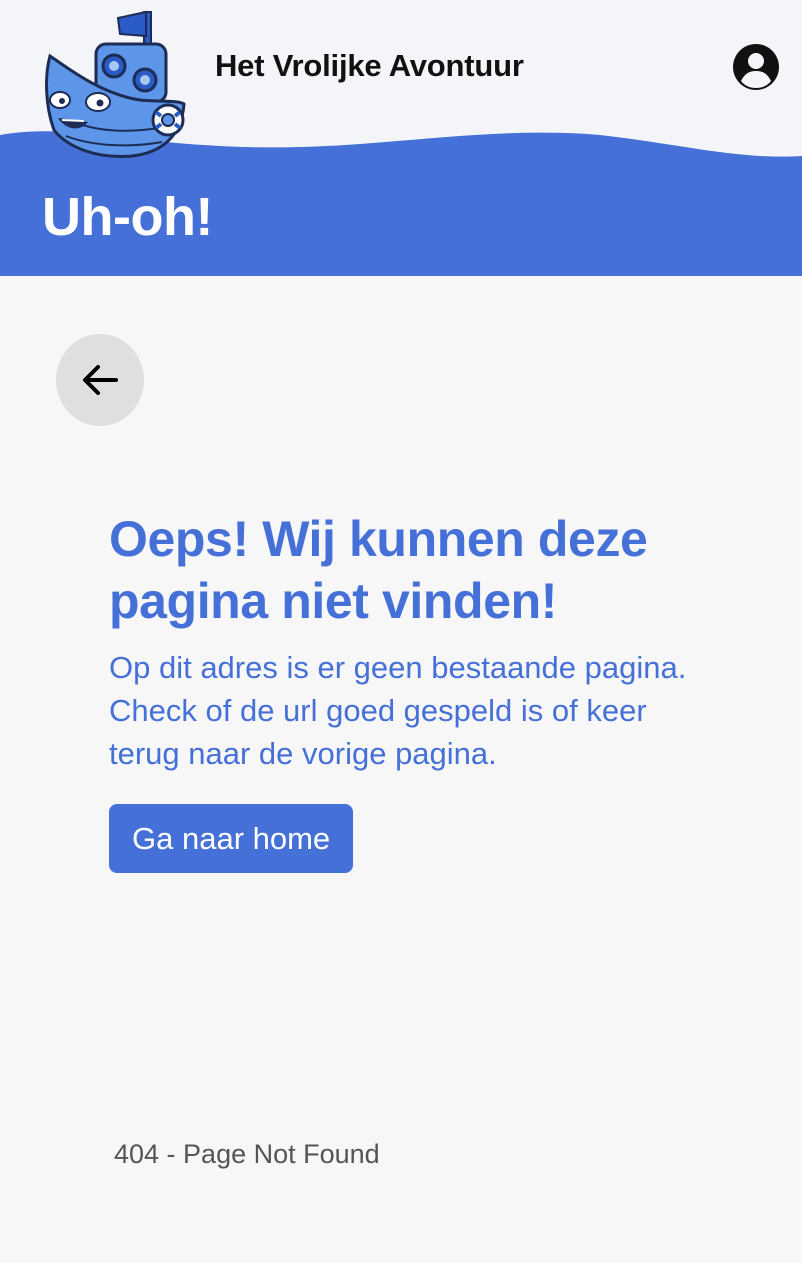  What do you see at coordinates (115, 85) in the screenshot?
I see `boat-mascot-icon` at bounding box center [115, 85].